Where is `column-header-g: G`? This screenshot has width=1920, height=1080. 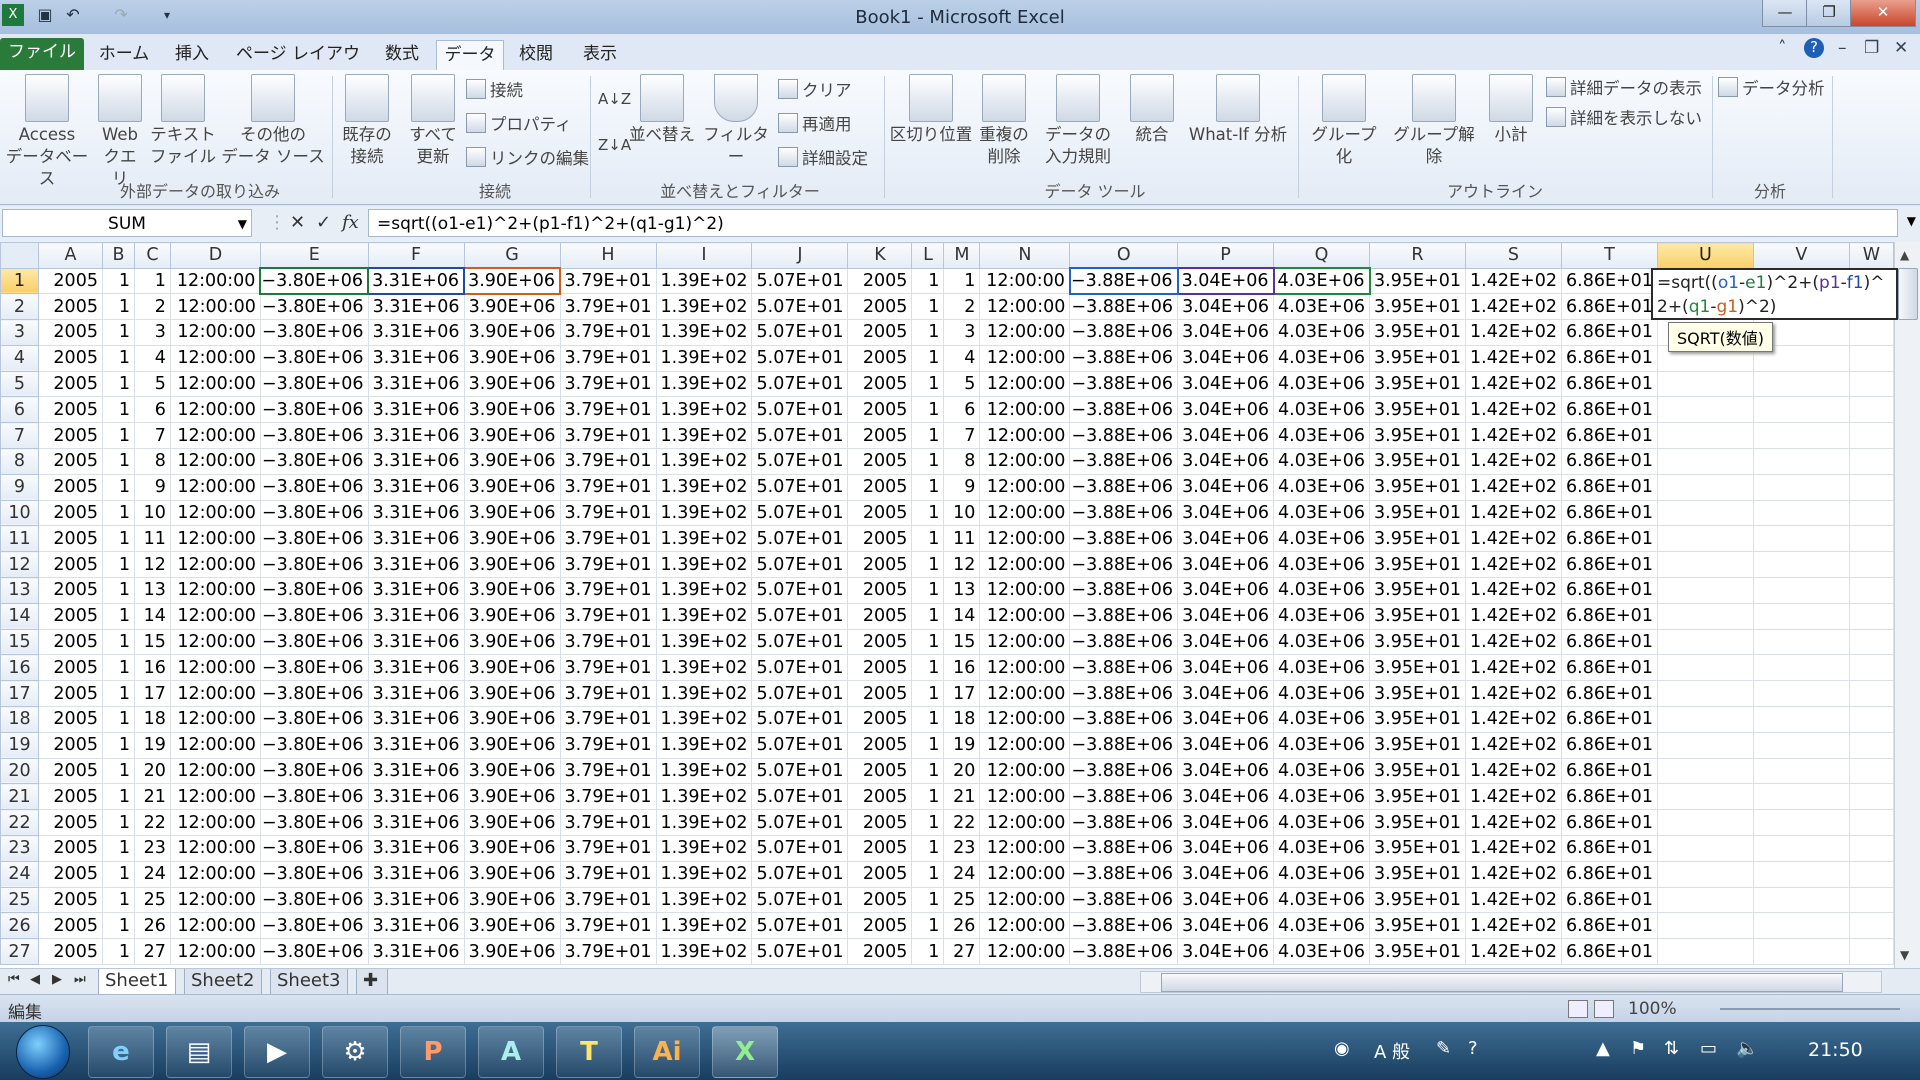
column-header-g: G is located at coordinates (512, 255).